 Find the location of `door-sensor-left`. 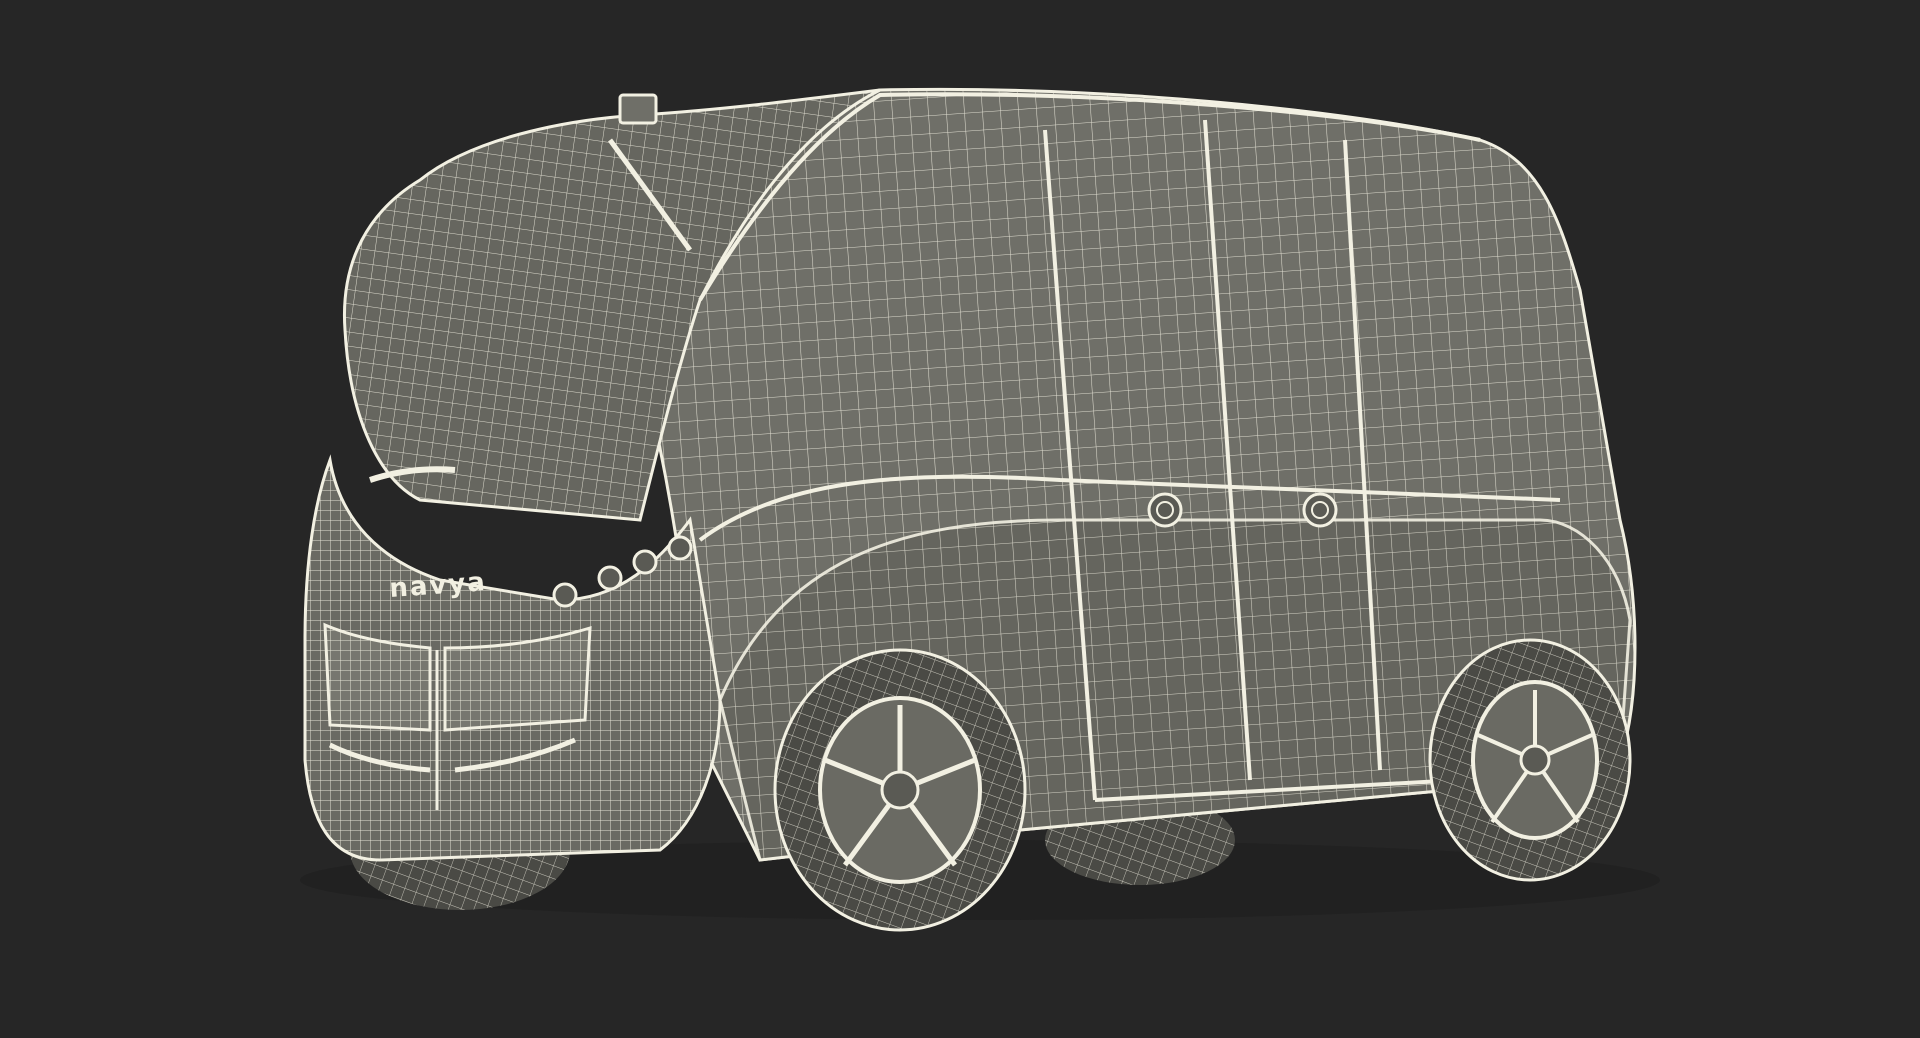

door-sensor-left is located at coordinates (1165, 510).